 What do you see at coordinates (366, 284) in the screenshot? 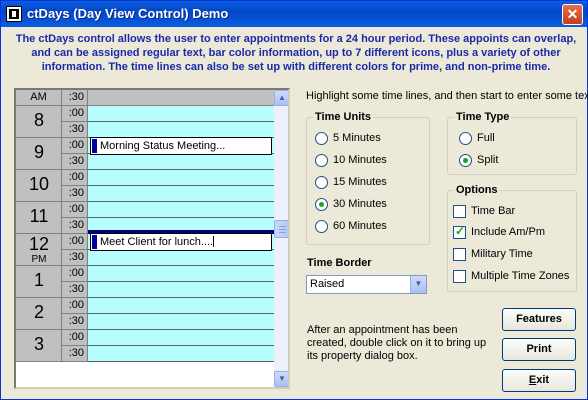
I see `time-border-select: Raised ▼` at bounding box center [366, 284].